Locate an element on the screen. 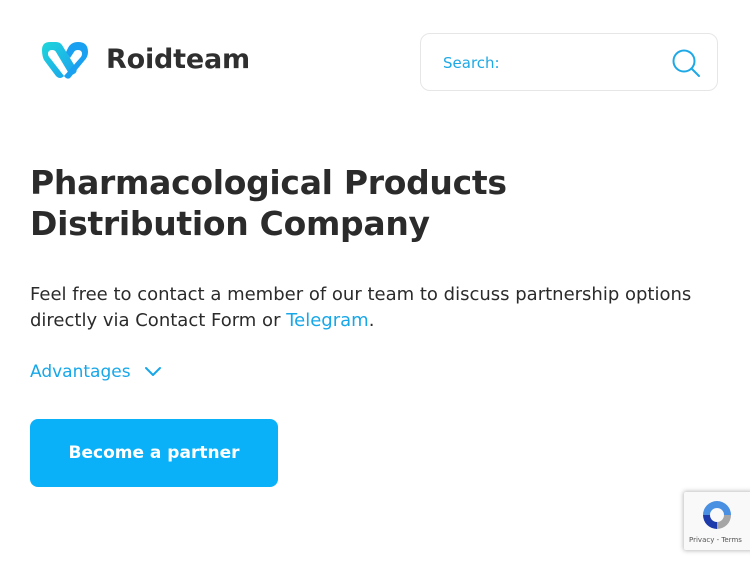 This screenshot has width=750, height=563. chevron-down-icon is located at coordinates (152, 371).